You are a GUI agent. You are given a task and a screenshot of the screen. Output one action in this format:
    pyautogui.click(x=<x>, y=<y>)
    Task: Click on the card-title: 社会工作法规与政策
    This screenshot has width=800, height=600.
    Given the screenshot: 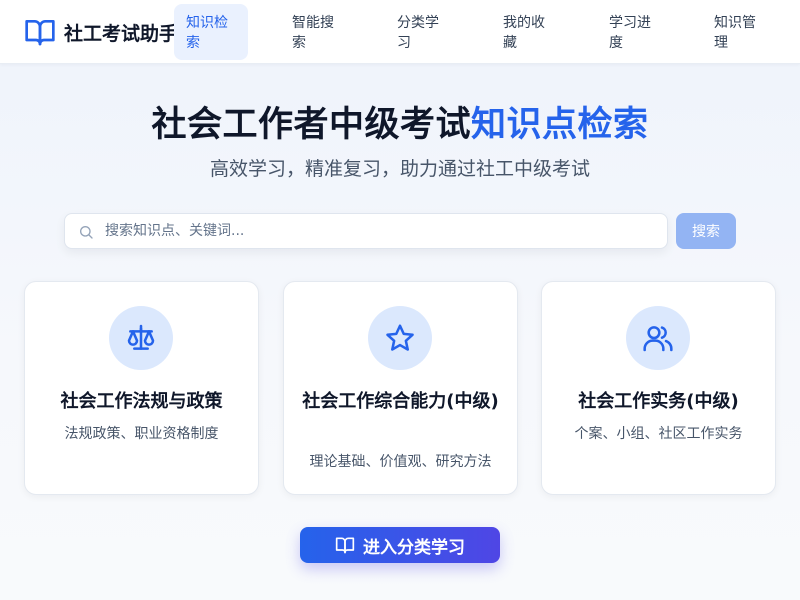 What is the action you would take?
    pyautogui.click(x=141, y=401)
    